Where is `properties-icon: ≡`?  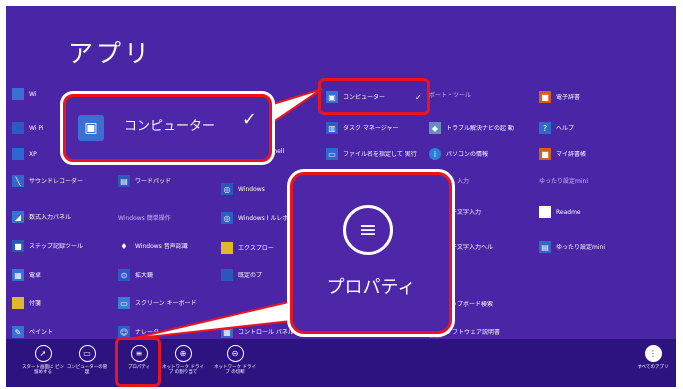 properties-icon: ≡ is located at coordinates (368, 230).